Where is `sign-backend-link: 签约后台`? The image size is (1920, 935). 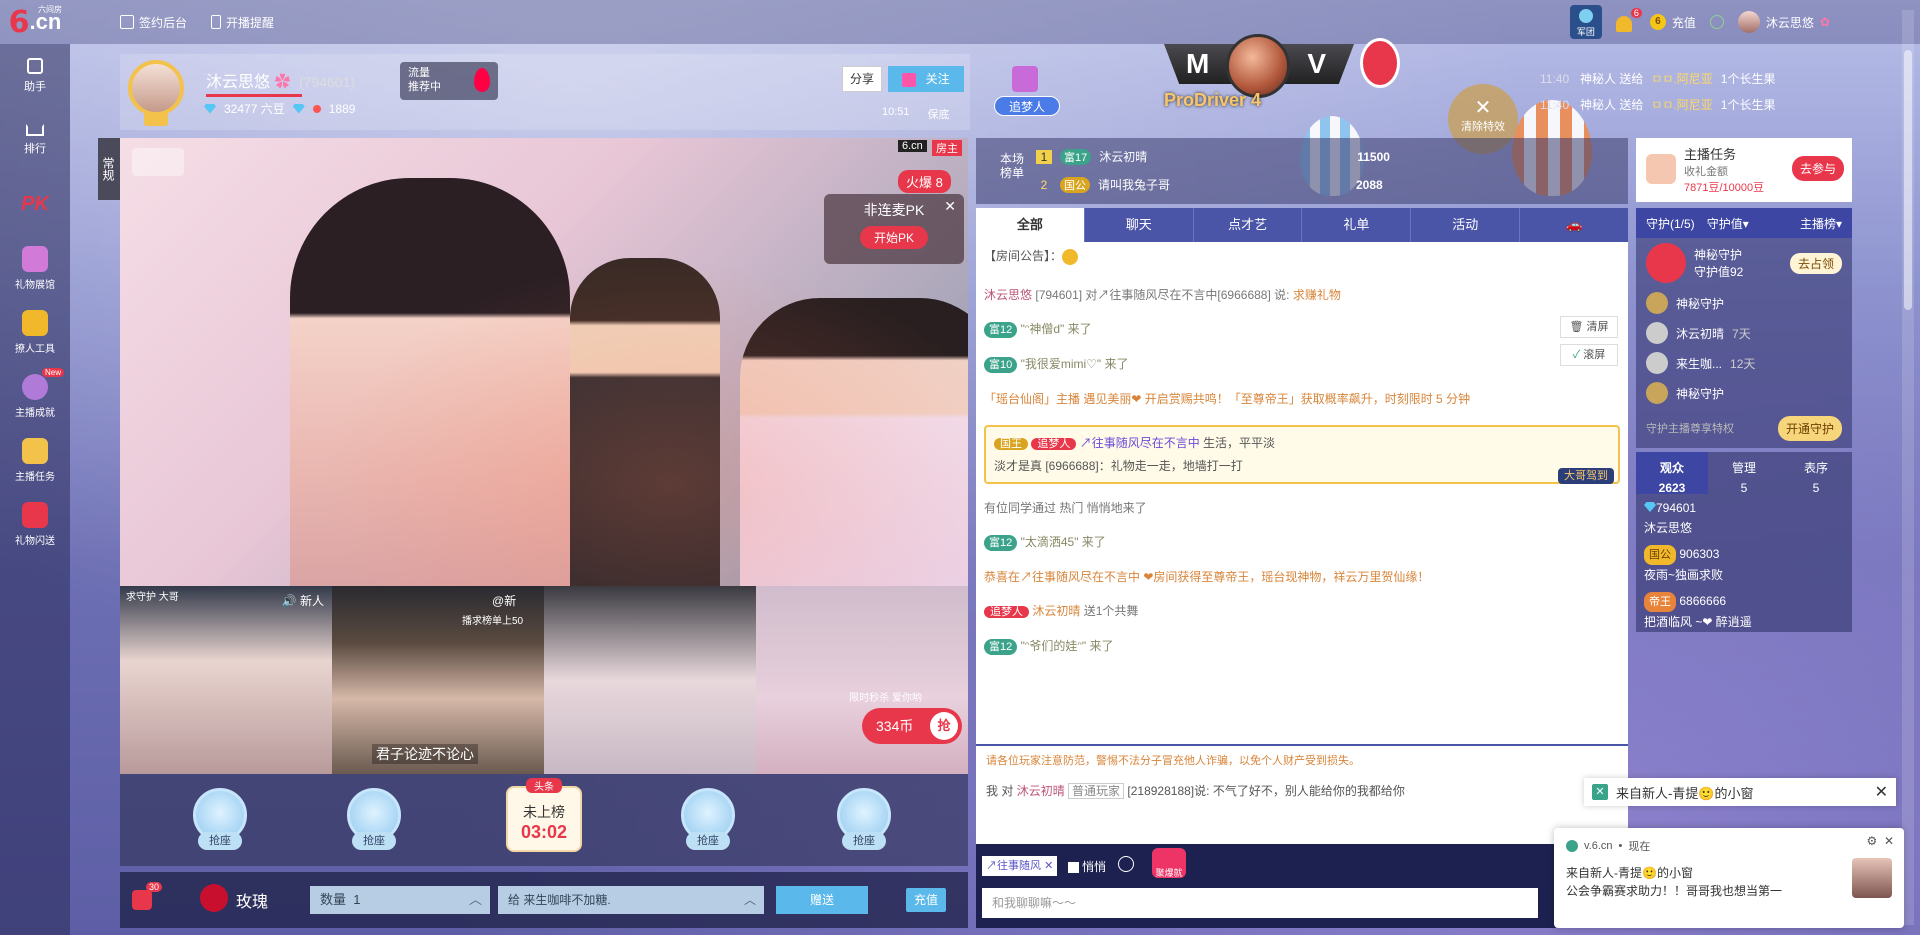 sign-backend-link: 签约后台 is located at coordinates (153, 22).